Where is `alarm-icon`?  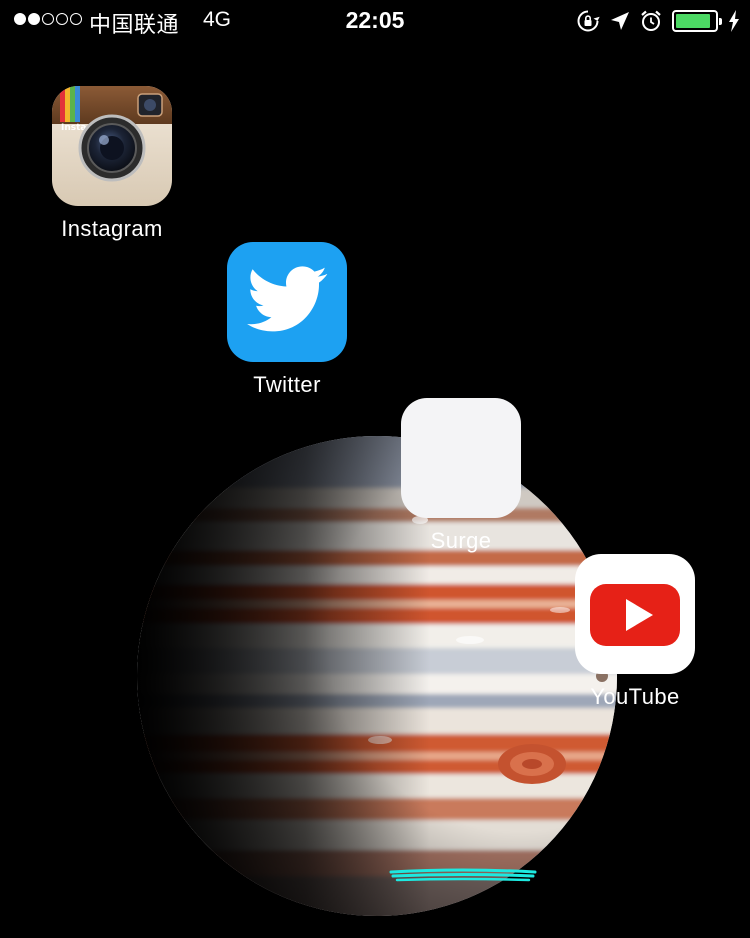
alarm-icon is located at coordinates (651, 20).